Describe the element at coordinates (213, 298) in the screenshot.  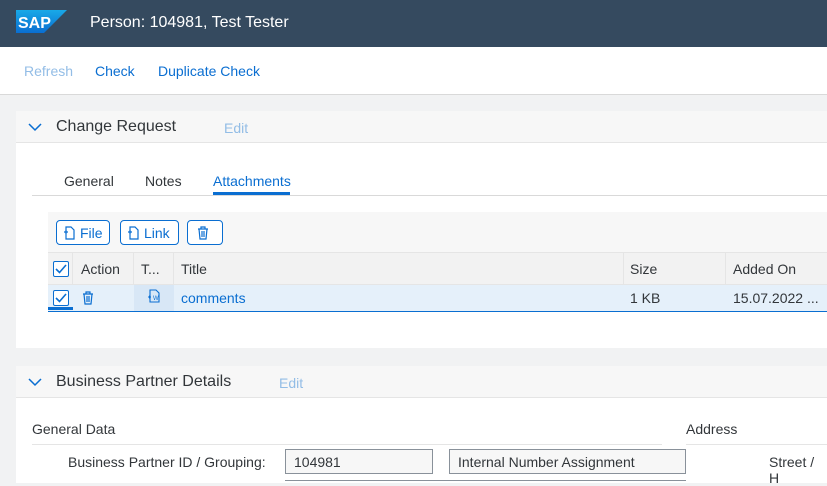
I see `attachment-title-link: comments` at that location.